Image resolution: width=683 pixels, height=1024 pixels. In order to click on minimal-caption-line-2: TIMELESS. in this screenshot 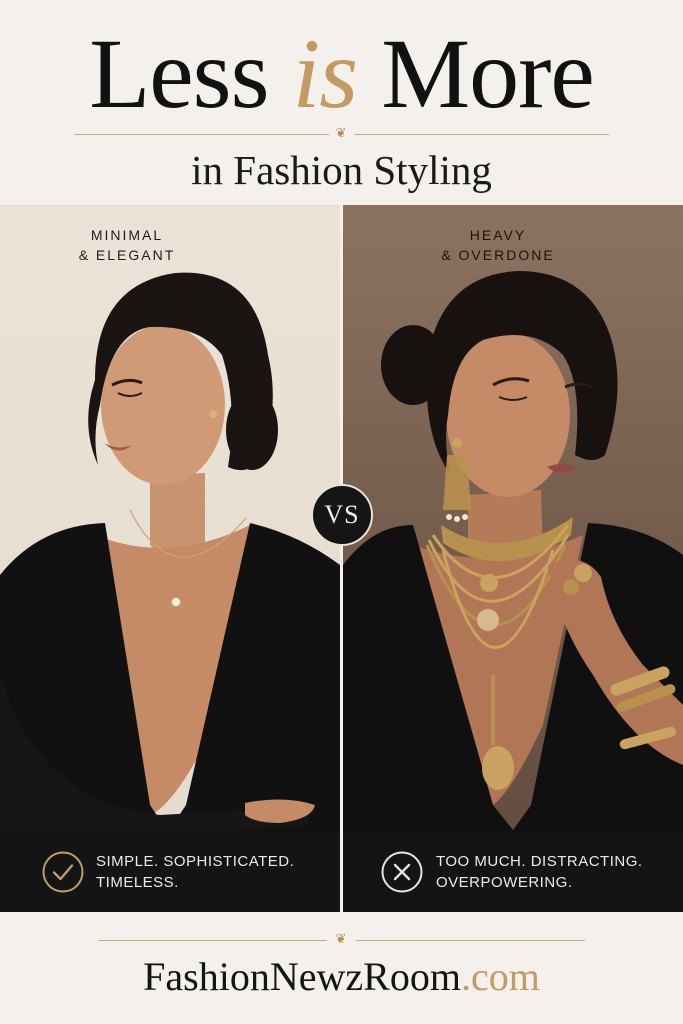, I will do `click(137, 882)`.